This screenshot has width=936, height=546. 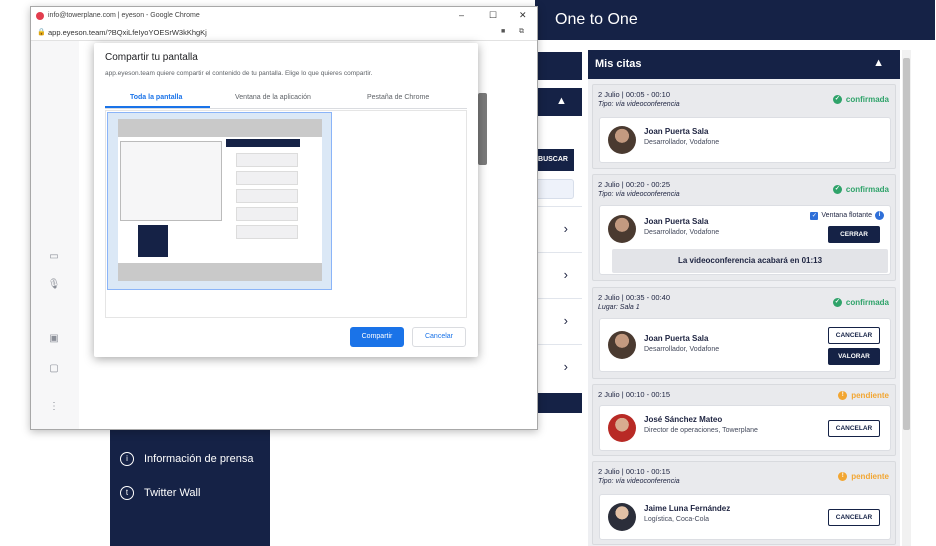 What do you see at coordinates (54, 258) in the screenshot?
I see `camera-off-icon: ▭` at bounding box center [54, 258].